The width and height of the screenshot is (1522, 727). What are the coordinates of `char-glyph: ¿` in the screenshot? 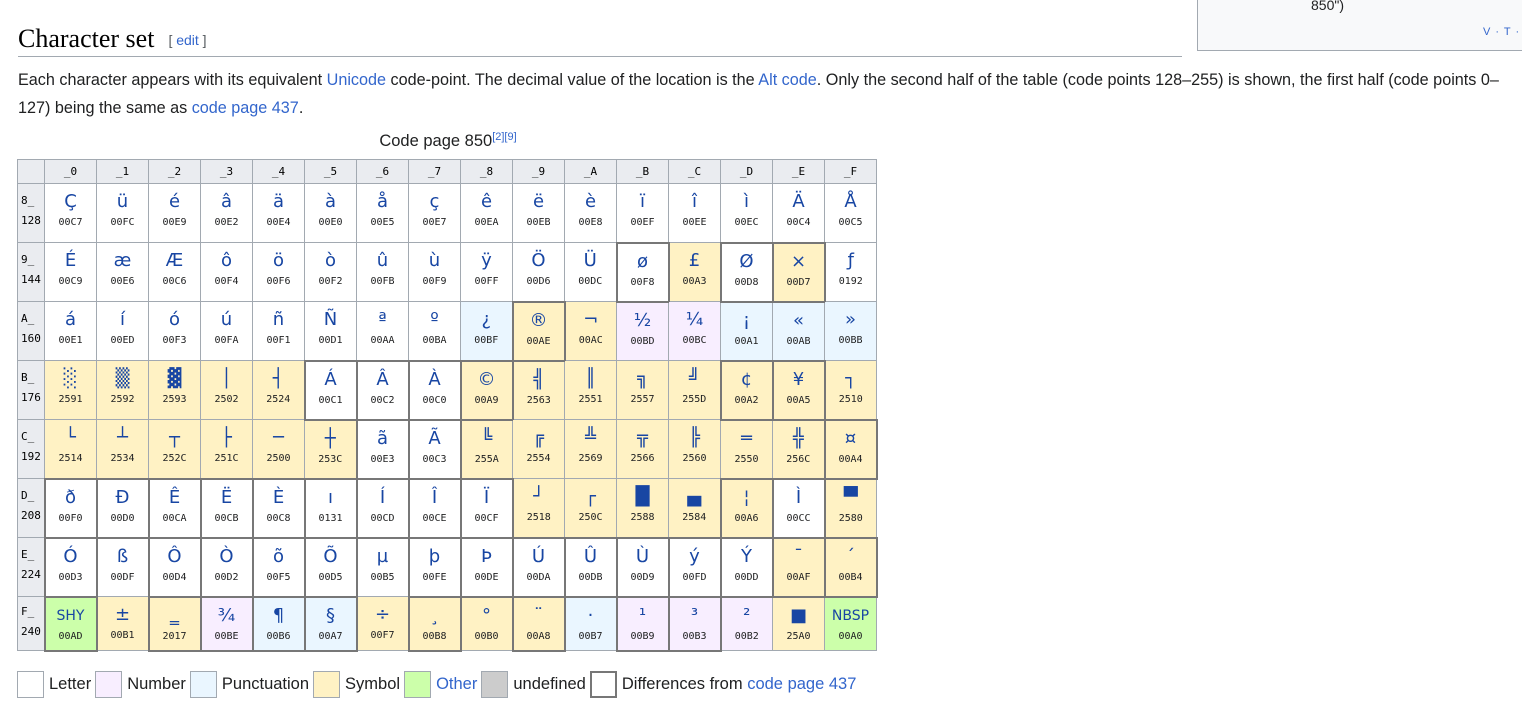 It's located at (486, 318).